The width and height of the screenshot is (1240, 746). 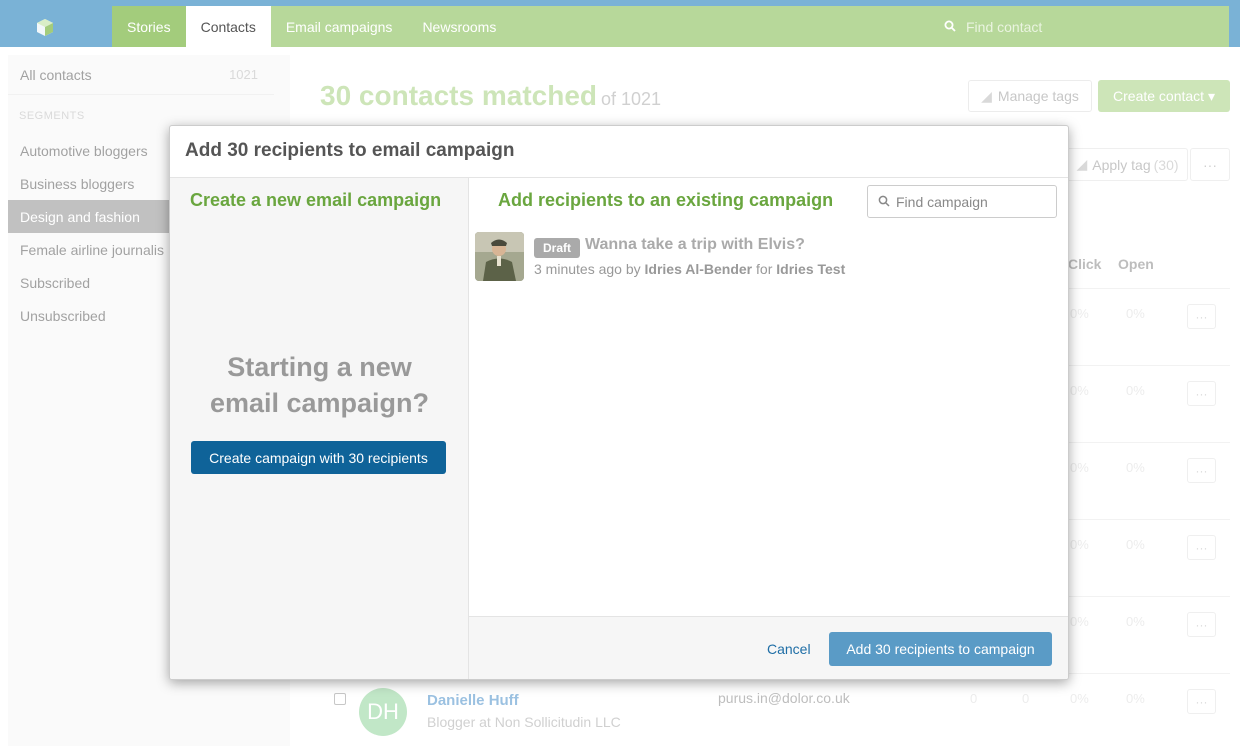 What do you see at coordinates (101, 26) in the screenshot?
I see `nav-spacer` at bounding box center [101, 26].